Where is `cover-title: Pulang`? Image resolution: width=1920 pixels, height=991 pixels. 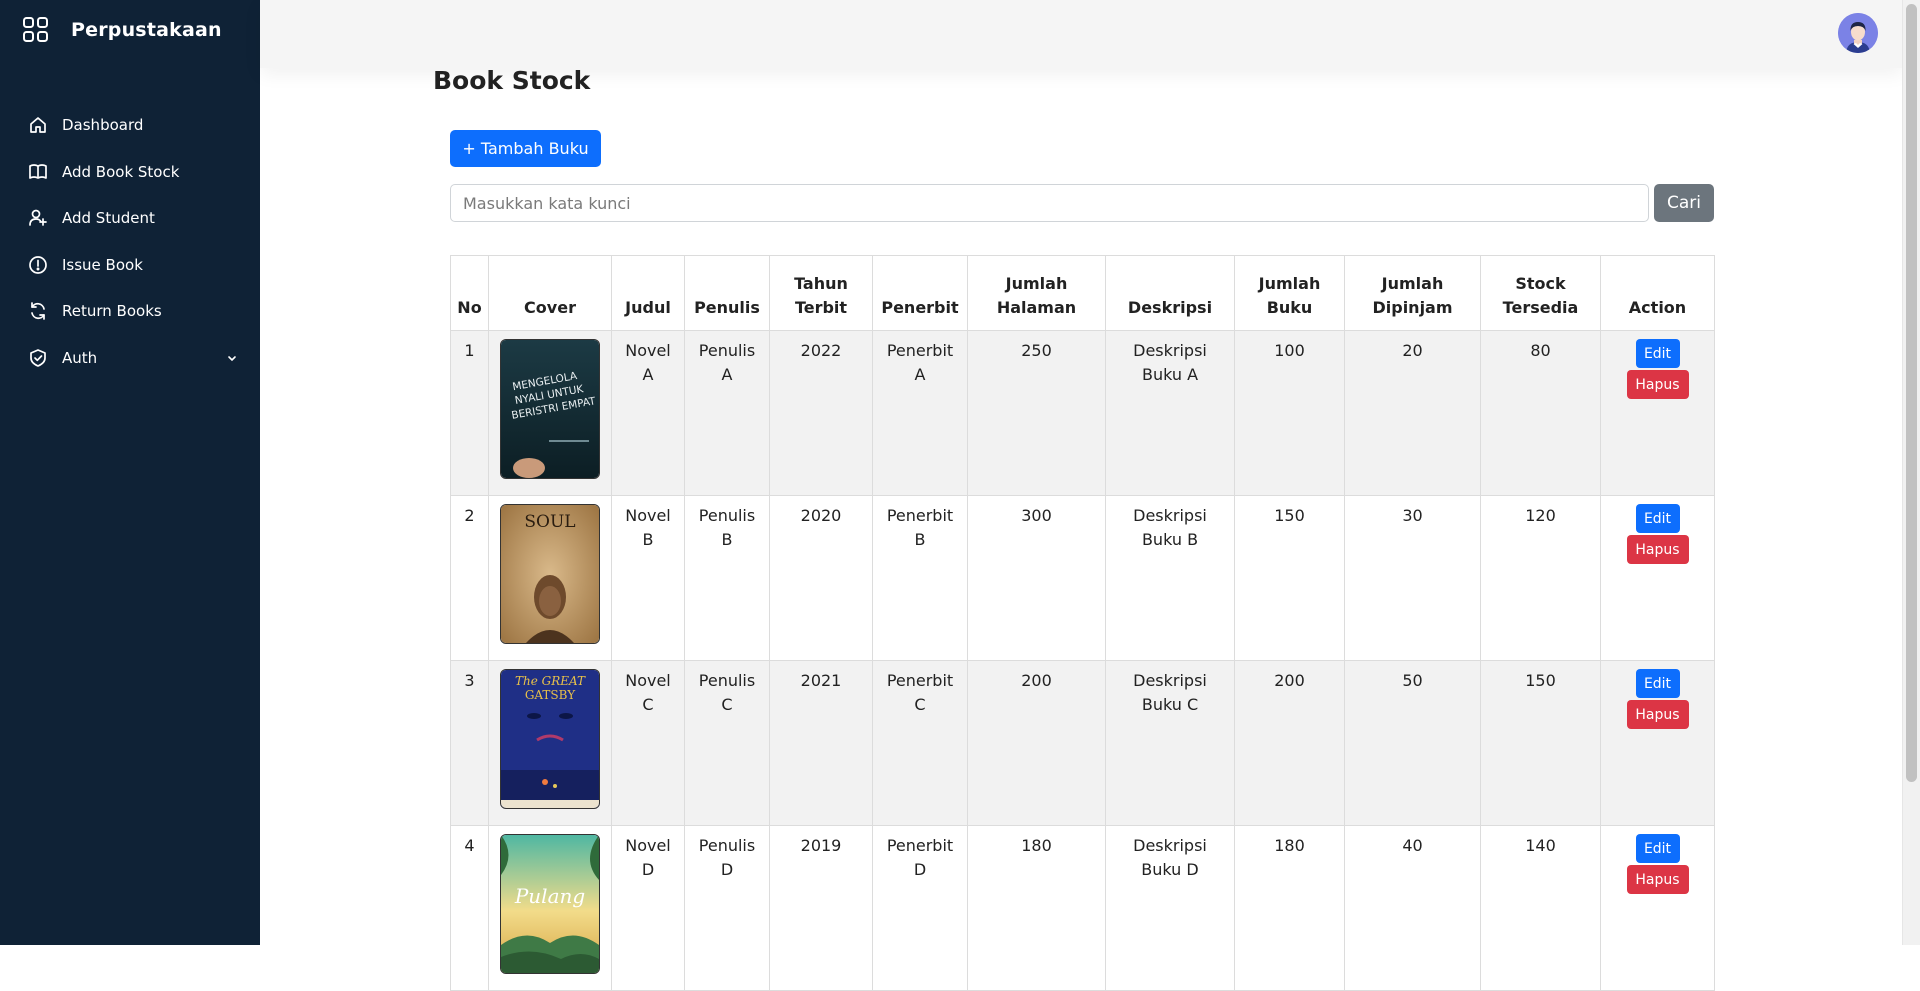 cover-title: Pulang is located at coordinates (549, 896).